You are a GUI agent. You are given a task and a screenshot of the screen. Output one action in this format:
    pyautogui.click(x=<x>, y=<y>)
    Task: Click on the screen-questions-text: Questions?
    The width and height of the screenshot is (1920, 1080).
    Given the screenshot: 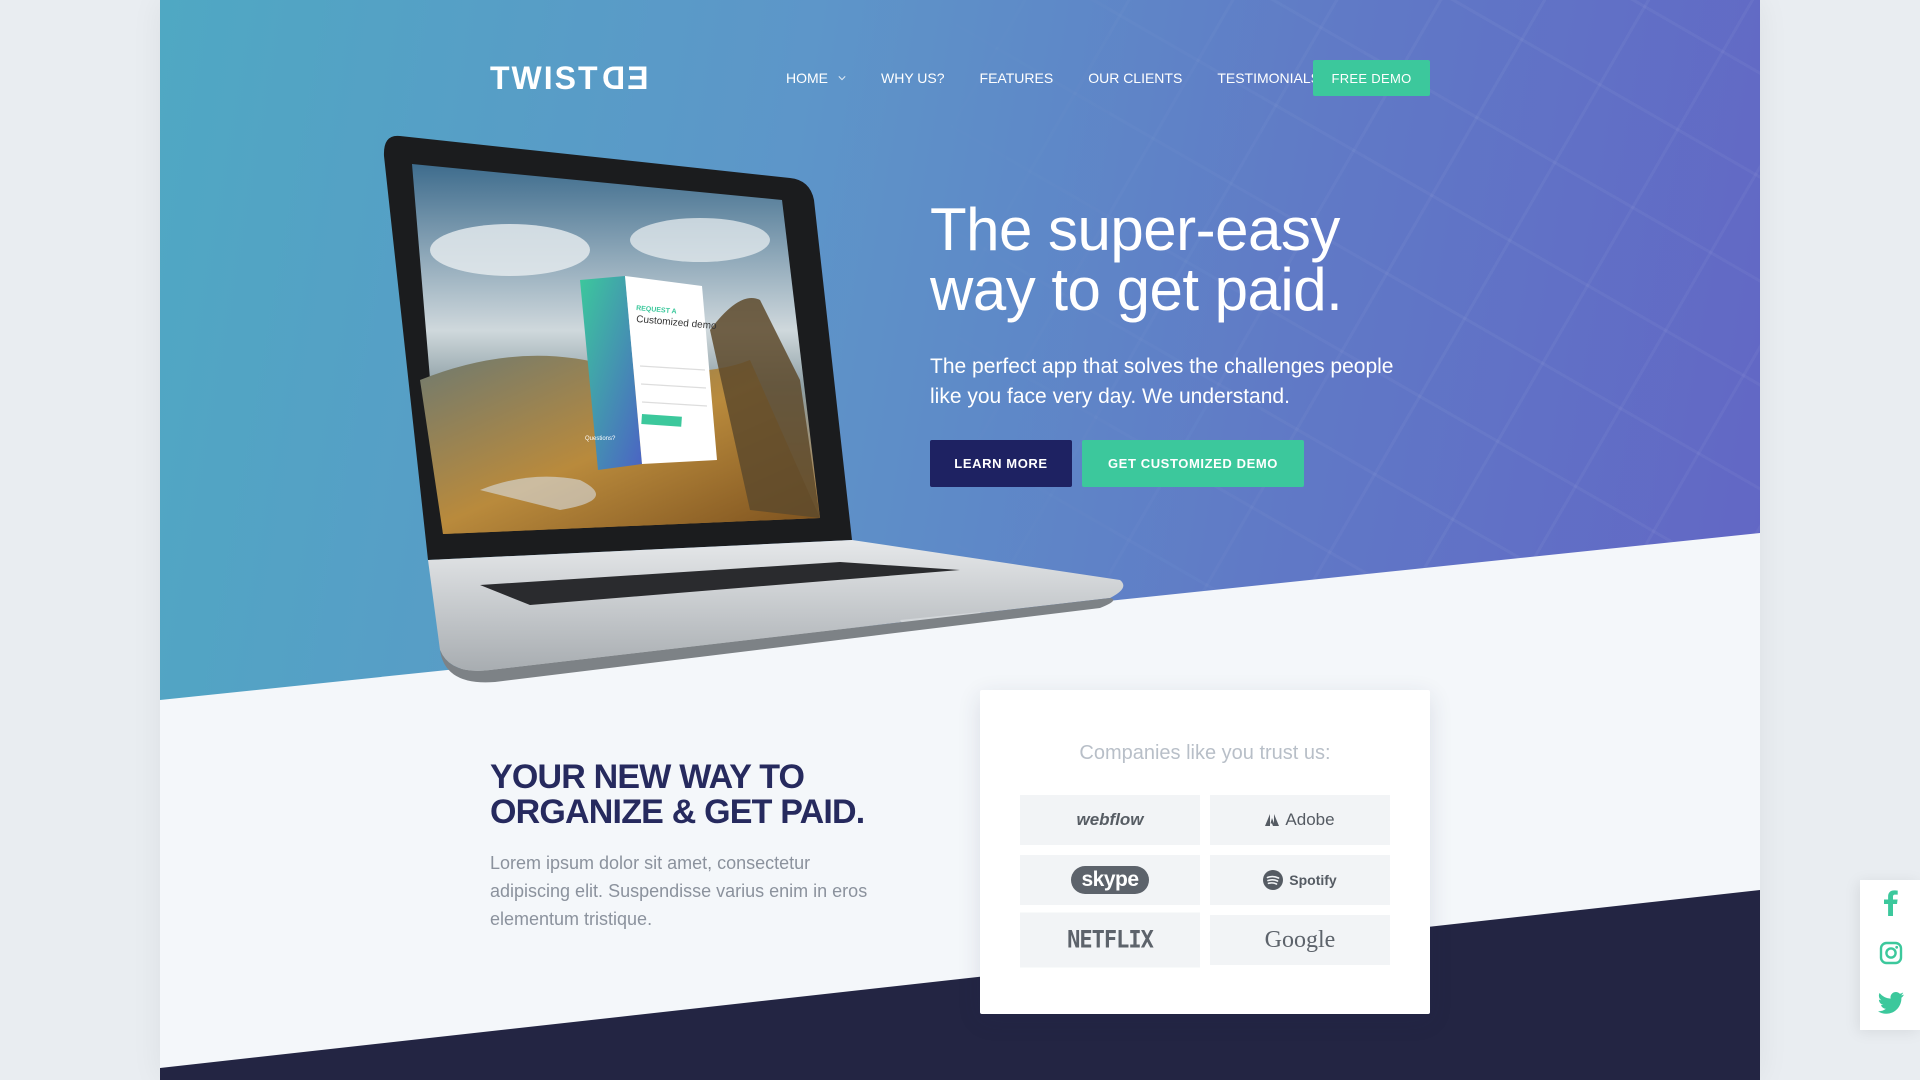 What is the action you would take?
    pyautogui.click(x=600, y=439)
    